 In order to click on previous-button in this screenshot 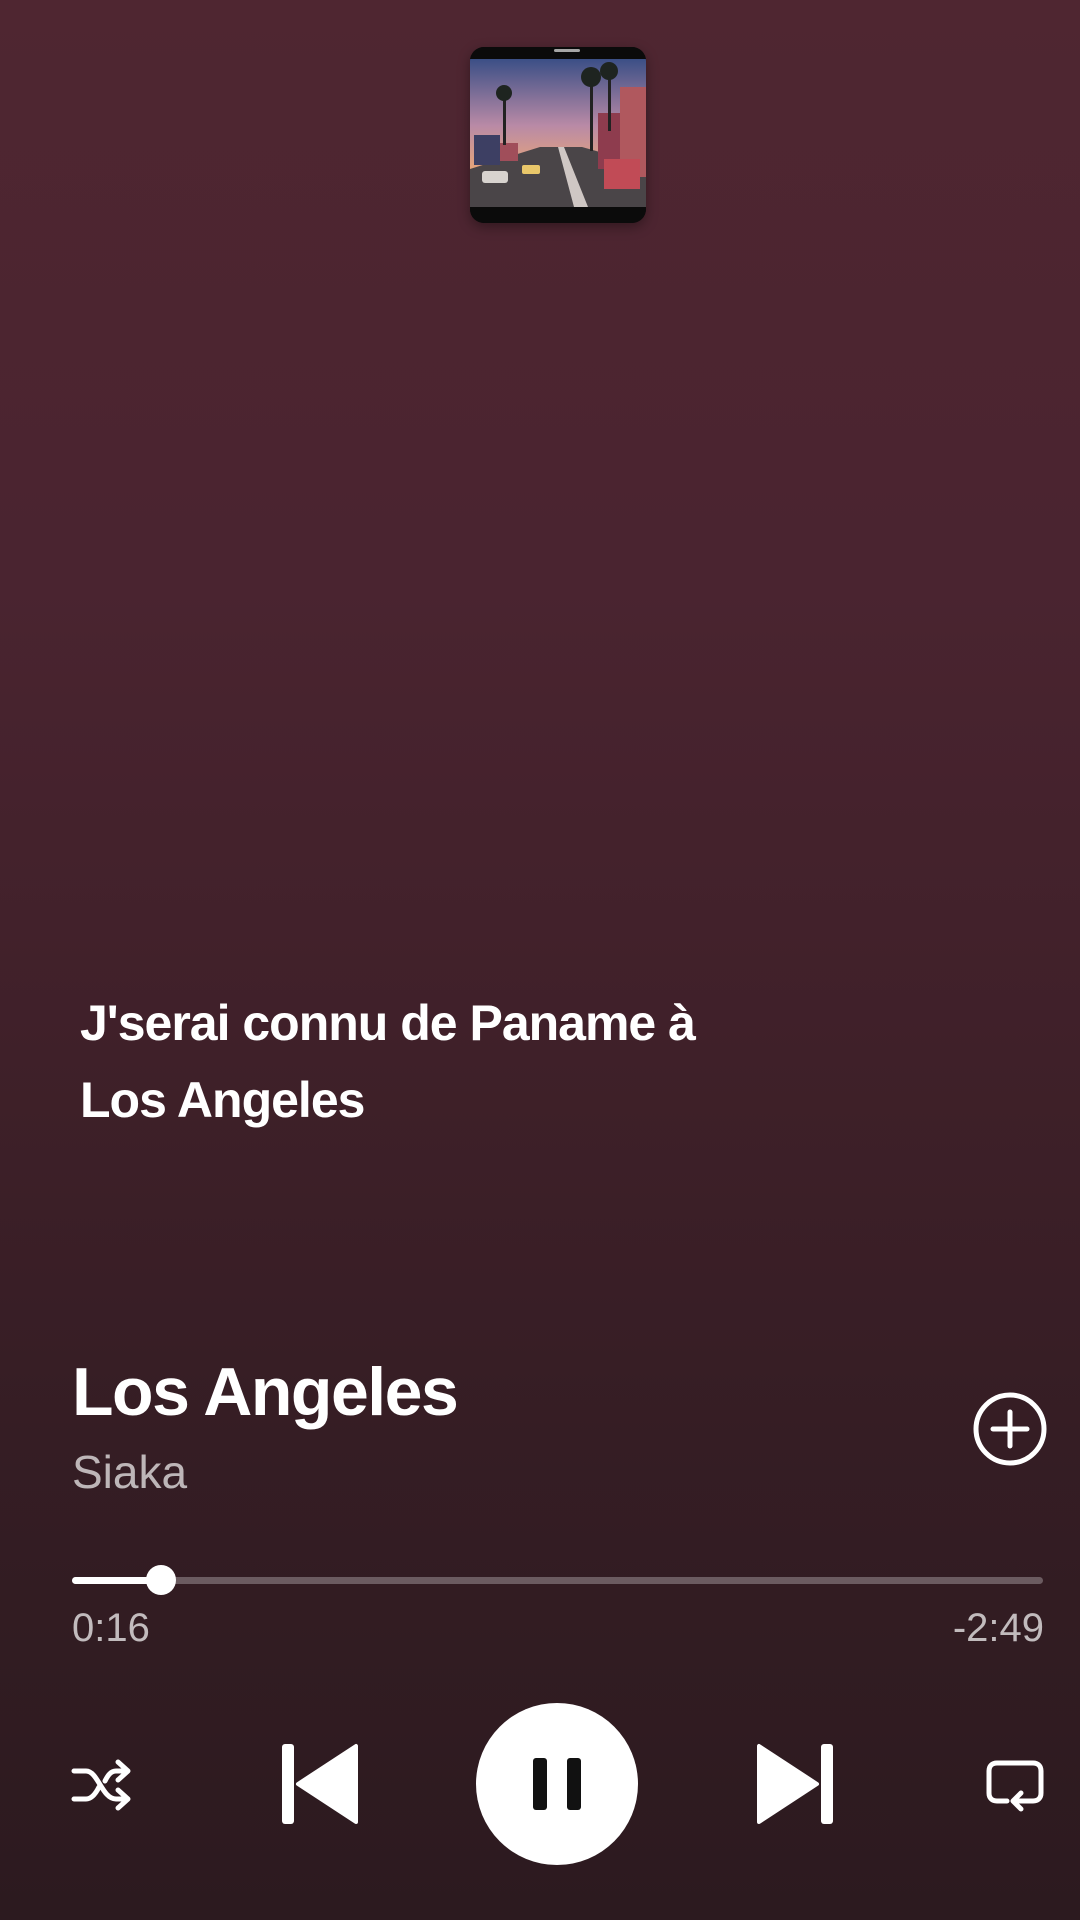, I will do `click(320, 1784)`.